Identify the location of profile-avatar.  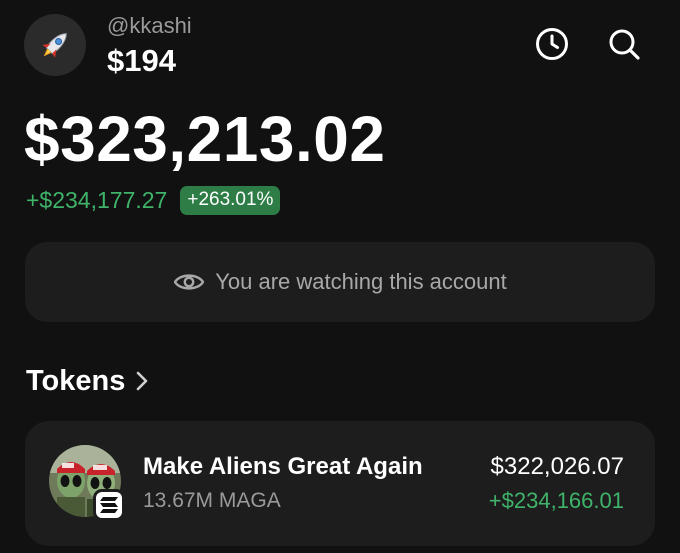
(55, 45).